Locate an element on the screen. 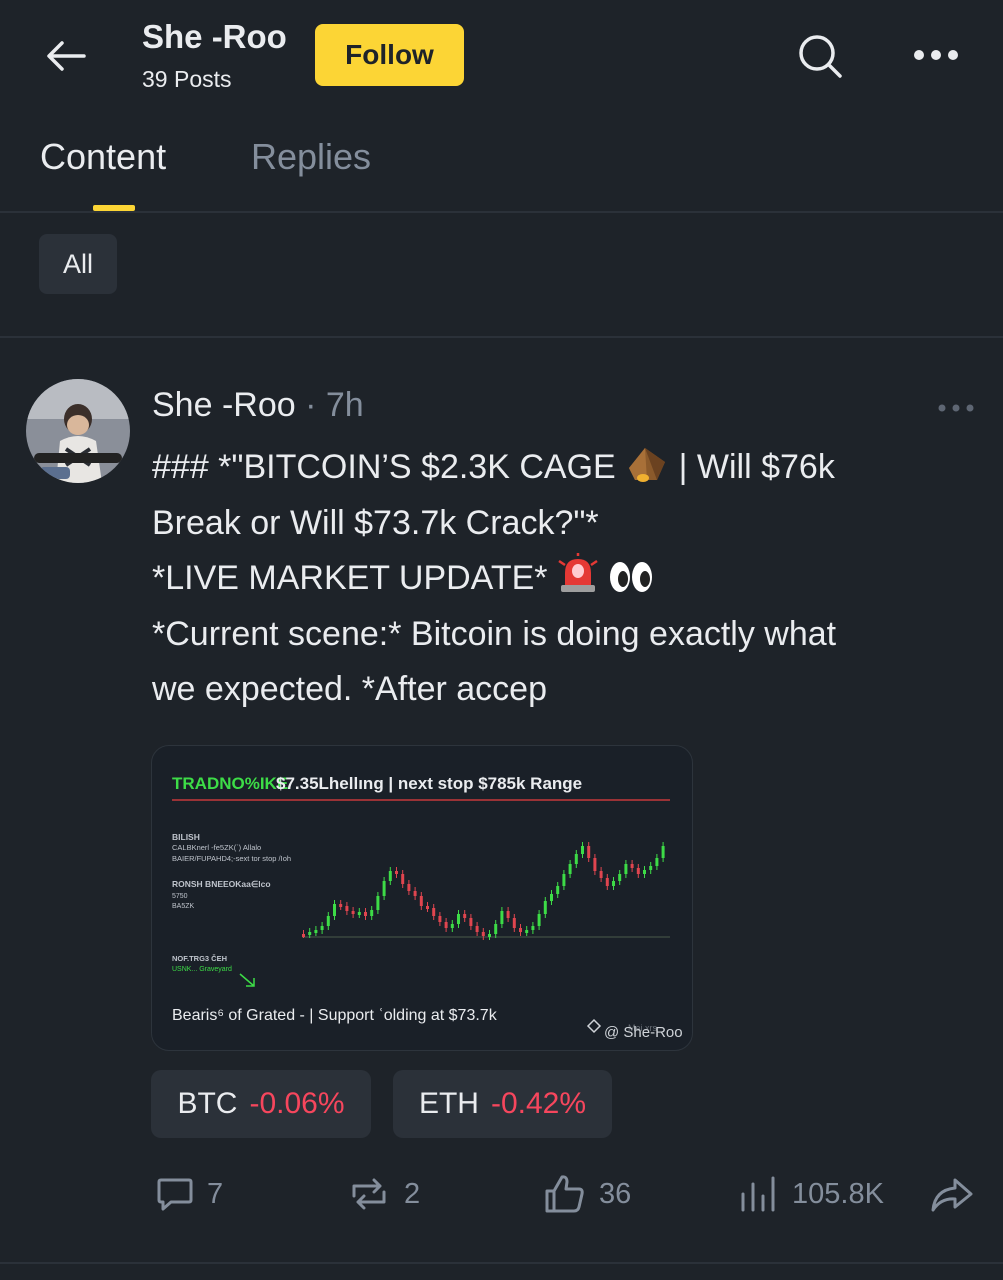 This screenshot has width=1003, height=1280. post-line-1: ### *"BITCOIN’S $2.3K CAGE | Will $76k is located at coordinates (552, 468).